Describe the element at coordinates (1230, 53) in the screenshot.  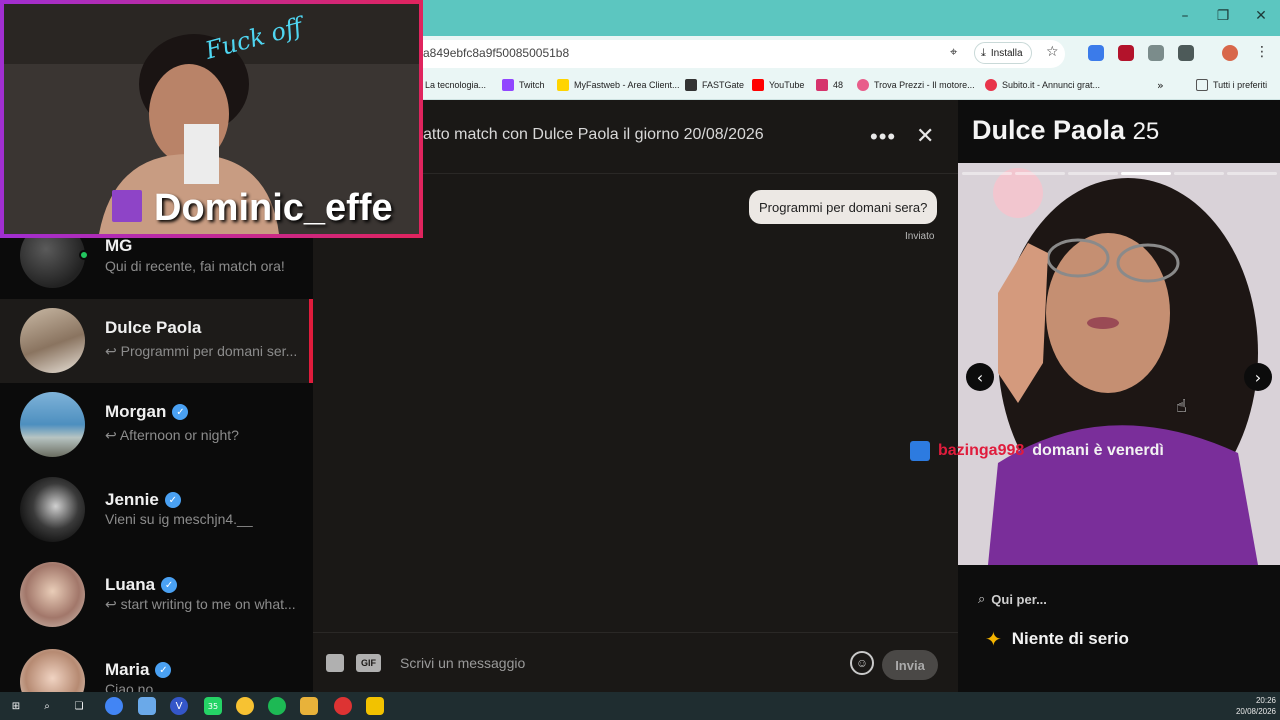
I see `profile-avatar` at that location.